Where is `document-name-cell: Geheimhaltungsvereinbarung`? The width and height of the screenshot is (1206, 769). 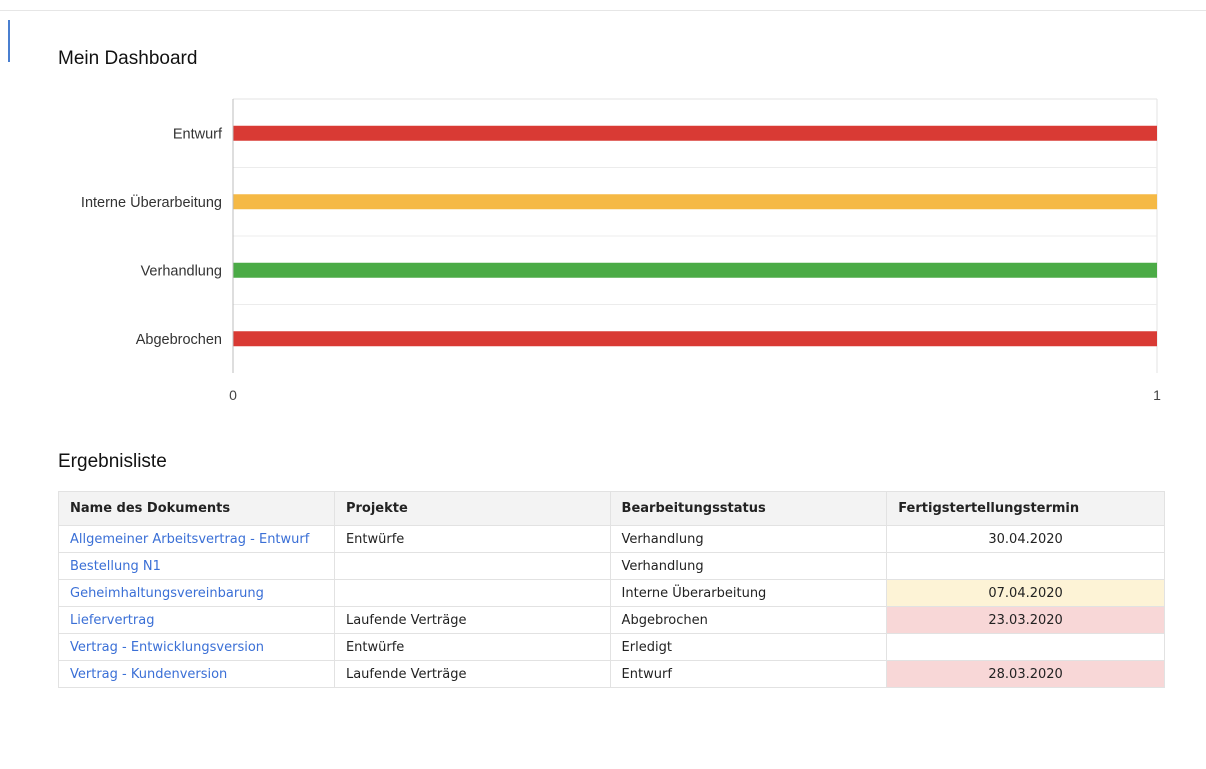
document-name-cell: Geheimhaltungsvereinbarung is located at coordinates (196, 593).